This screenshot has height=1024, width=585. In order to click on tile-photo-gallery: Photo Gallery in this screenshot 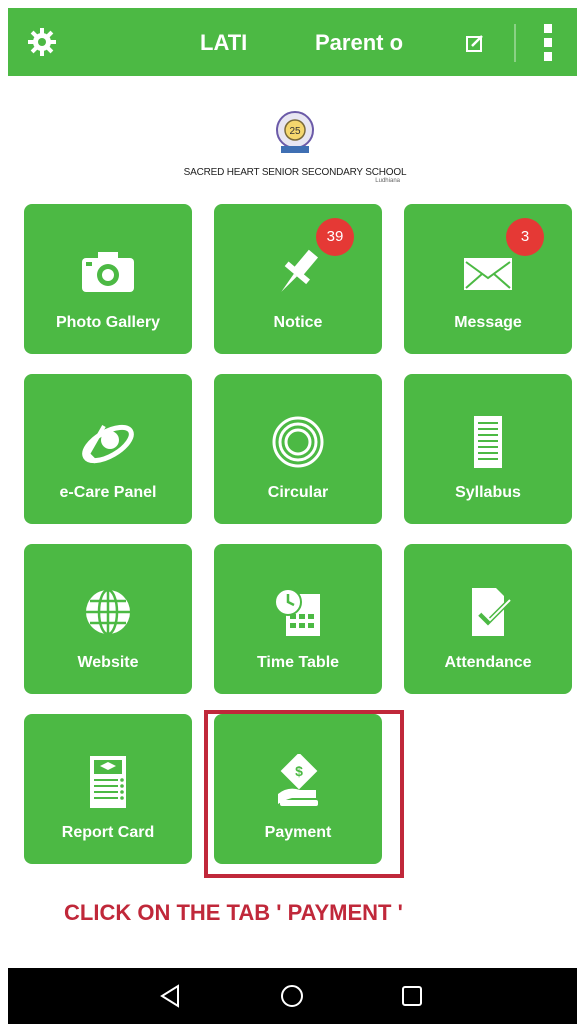, I will do `click(108, 279)`.